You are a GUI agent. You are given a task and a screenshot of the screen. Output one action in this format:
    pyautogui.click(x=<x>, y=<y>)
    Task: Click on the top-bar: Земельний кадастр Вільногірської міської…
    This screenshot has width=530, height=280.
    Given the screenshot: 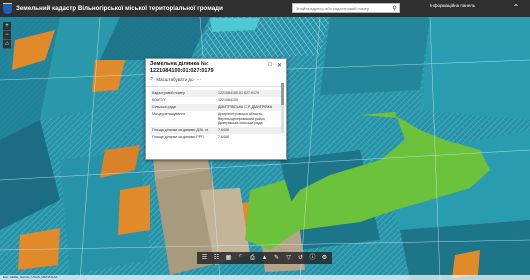 What is the action you would take?
    pyautogui.click(x=265, y=8)
    